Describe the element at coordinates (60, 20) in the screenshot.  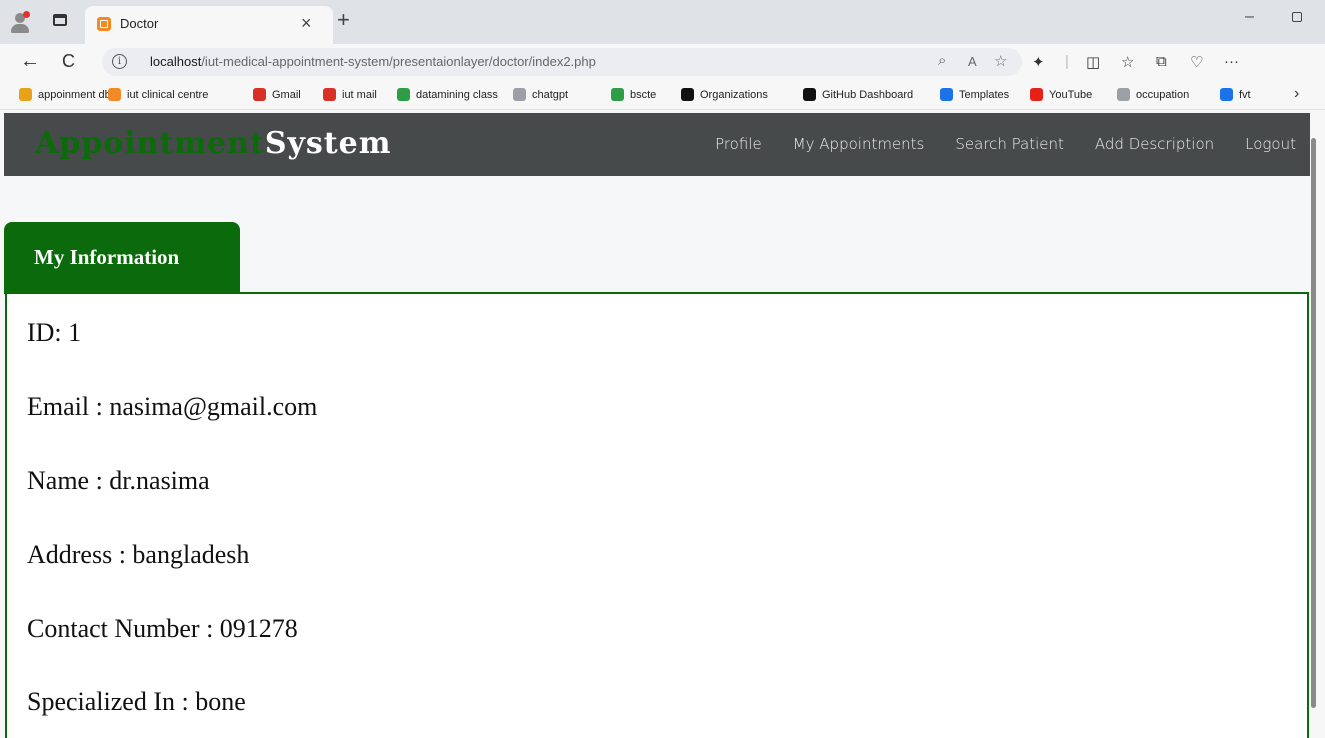
I see `tab-actions-icon` at that location.